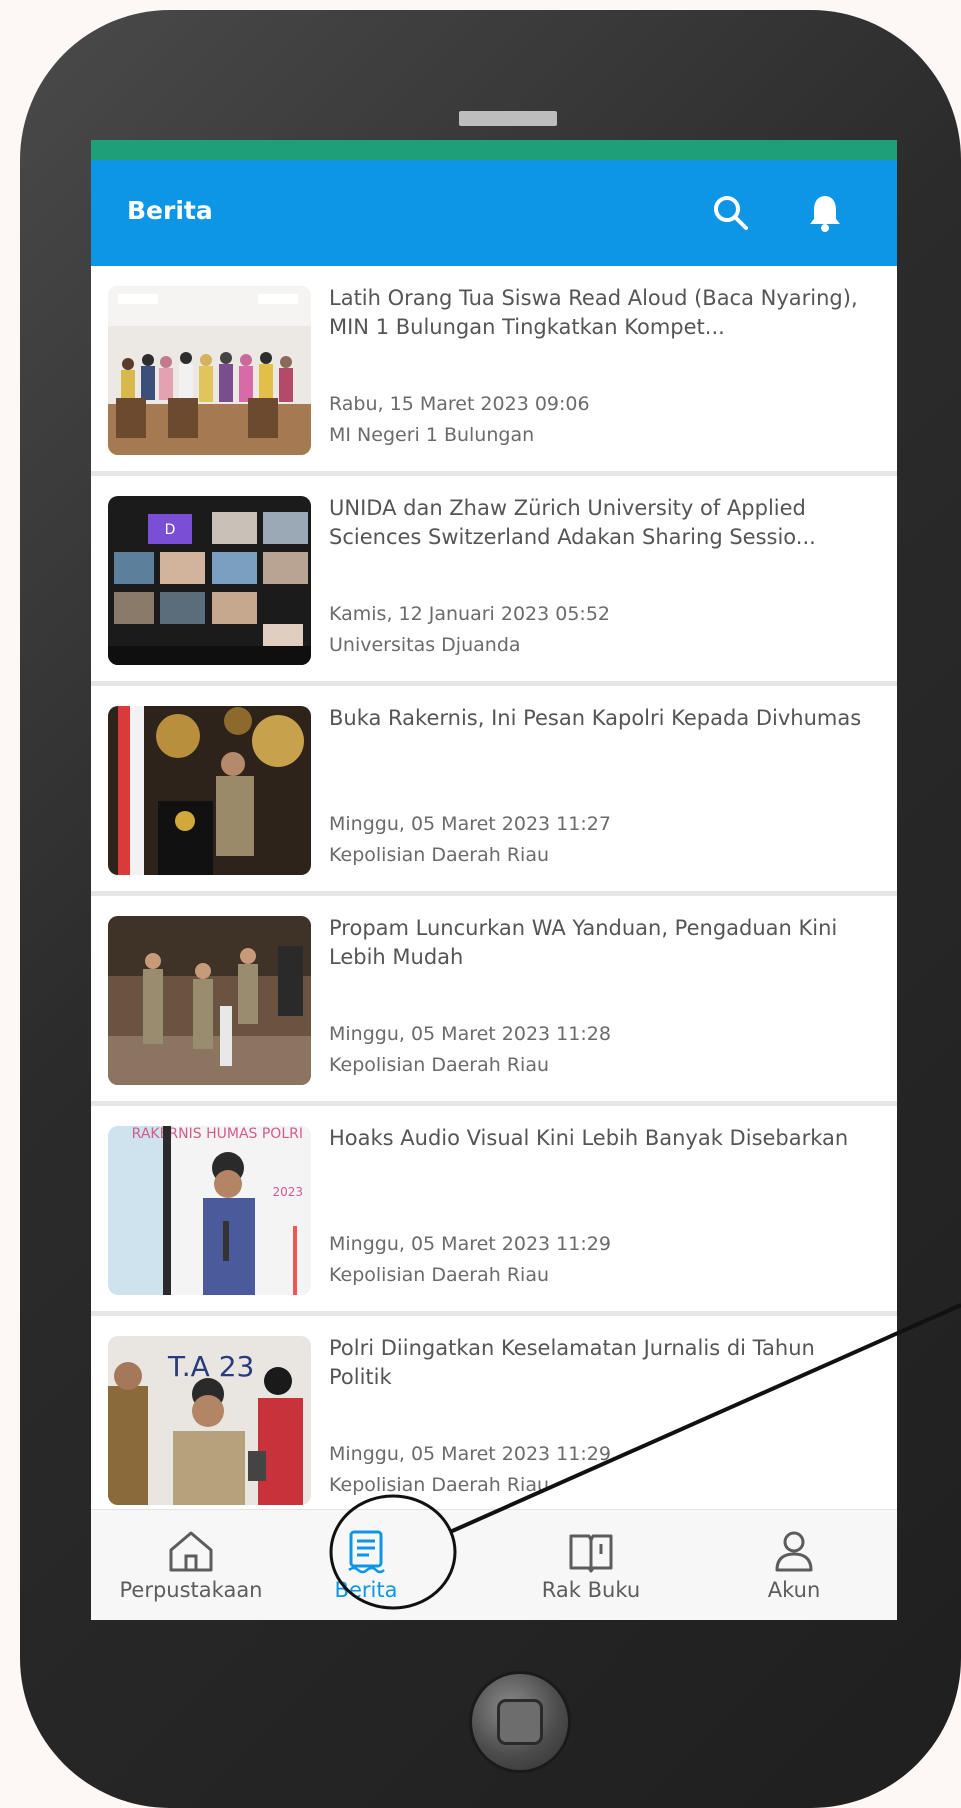 The width and height of the screenshot is (961, 1808). Describe the element at coordinates (794, 1551) in the screenshot. I see `user-icon` at that location.